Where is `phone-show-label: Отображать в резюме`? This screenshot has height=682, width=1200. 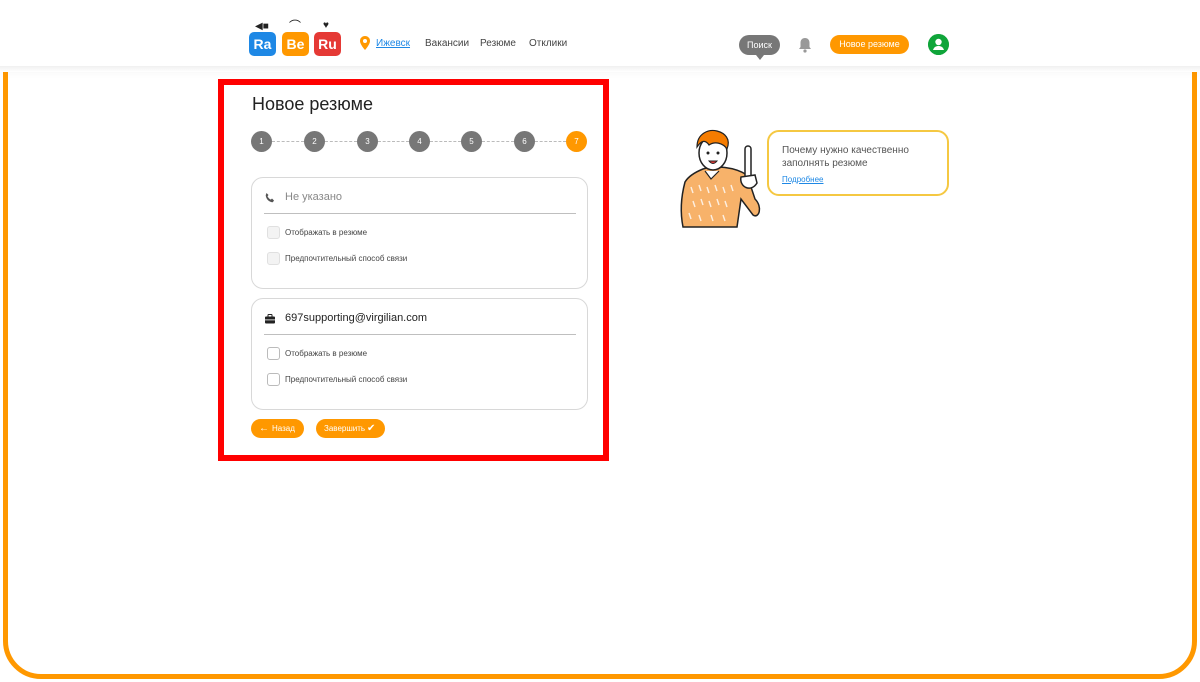 phone-show-label: Отображать в резюме is located at coordinates (326, 232).